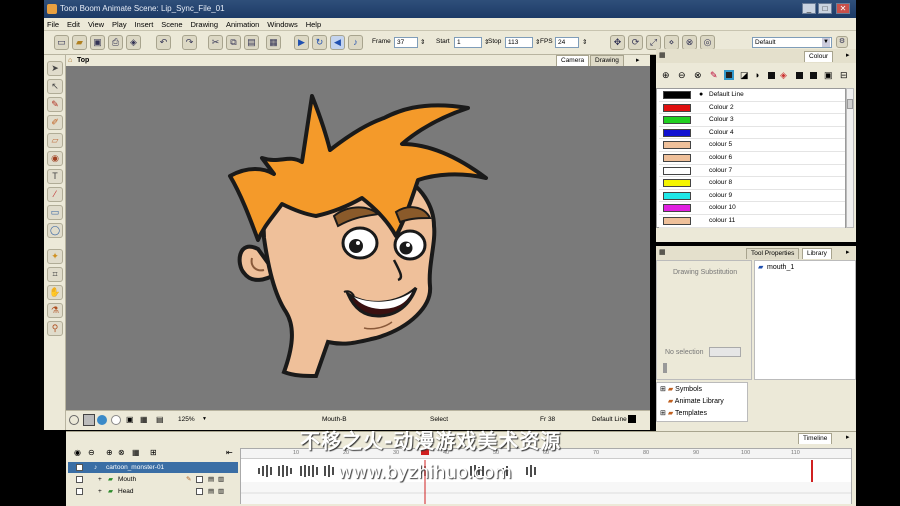 The width and height of the screenshot is (900, 506). Describe the element at coordinates (55, 86) in the screenshot. I see `contour-editor-icon: ↖` at that location.